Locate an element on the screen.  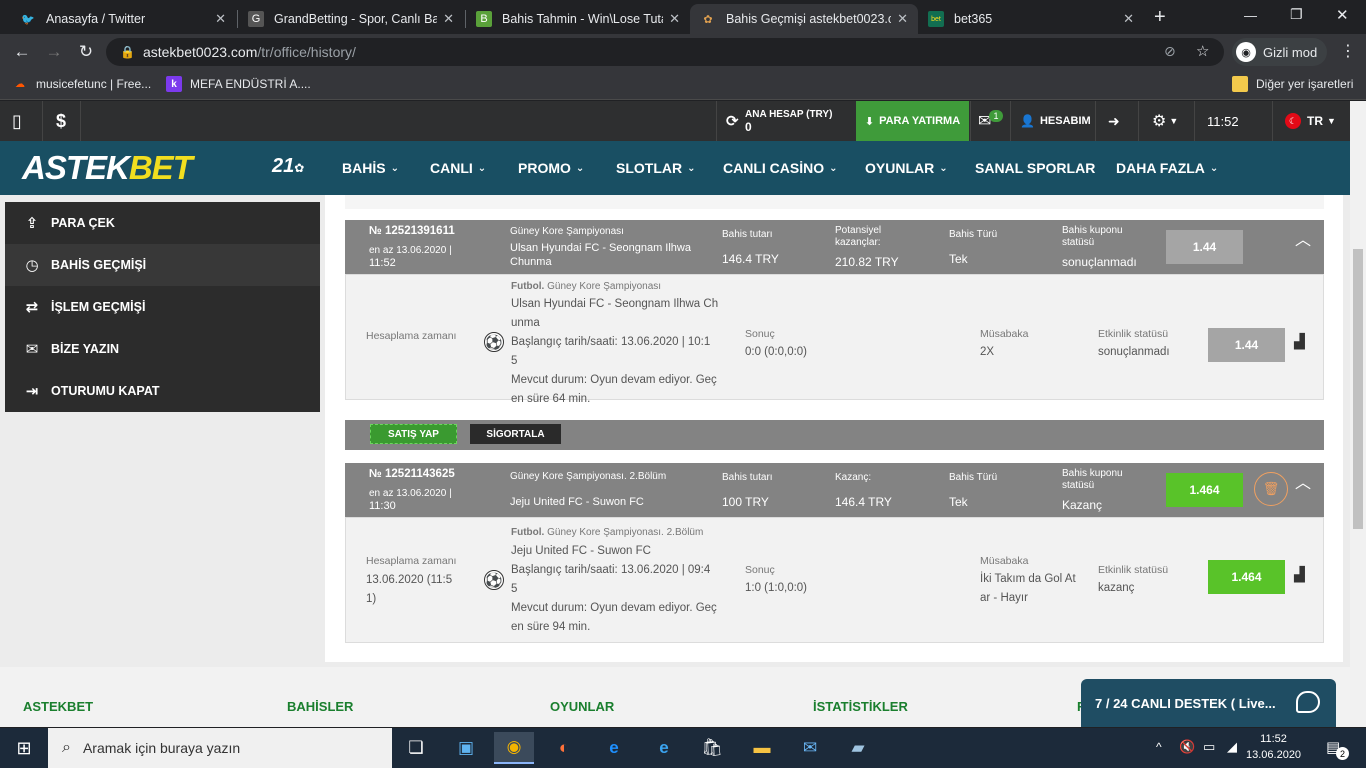
page-scrollbar is located at coordinates (1358, 414).